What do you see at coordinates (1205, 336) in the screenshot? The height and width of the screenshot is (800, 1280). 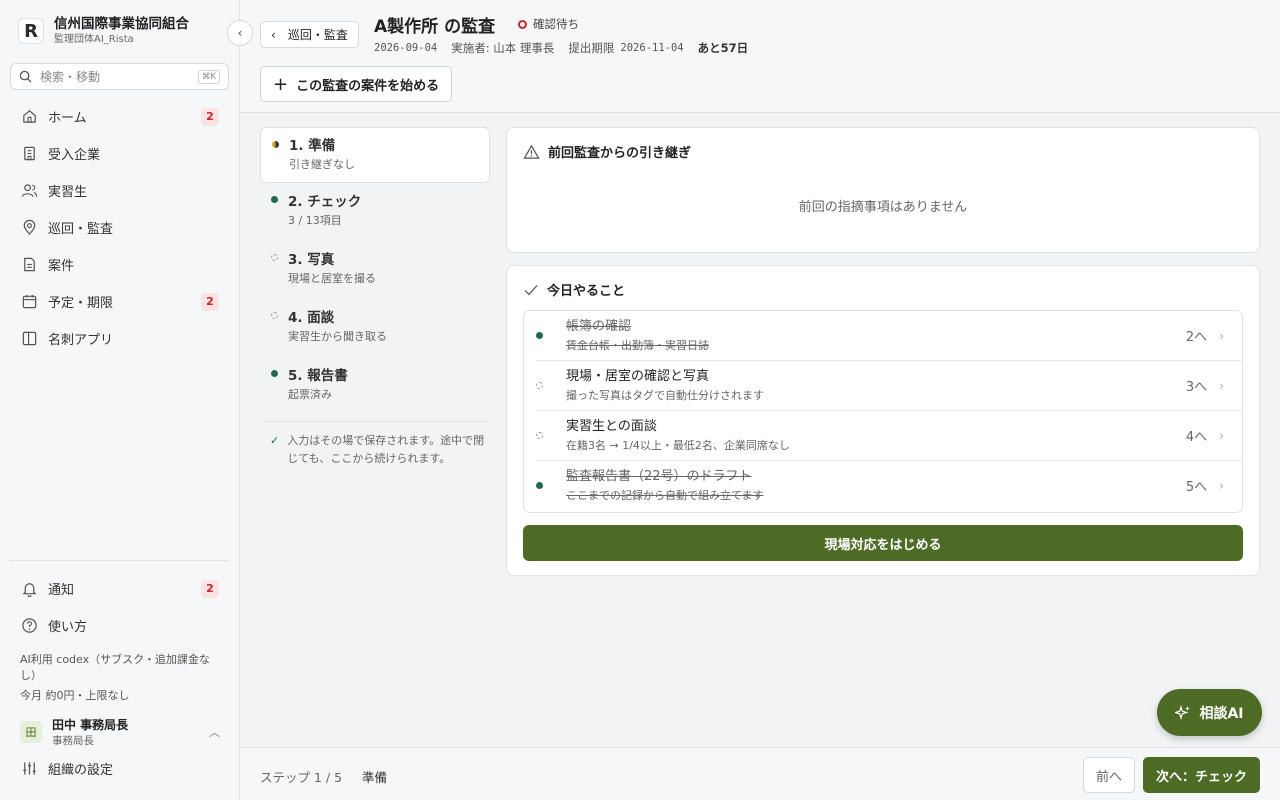 I see `go-to-step: 2へ ›` at bounding box center [1205, 336].